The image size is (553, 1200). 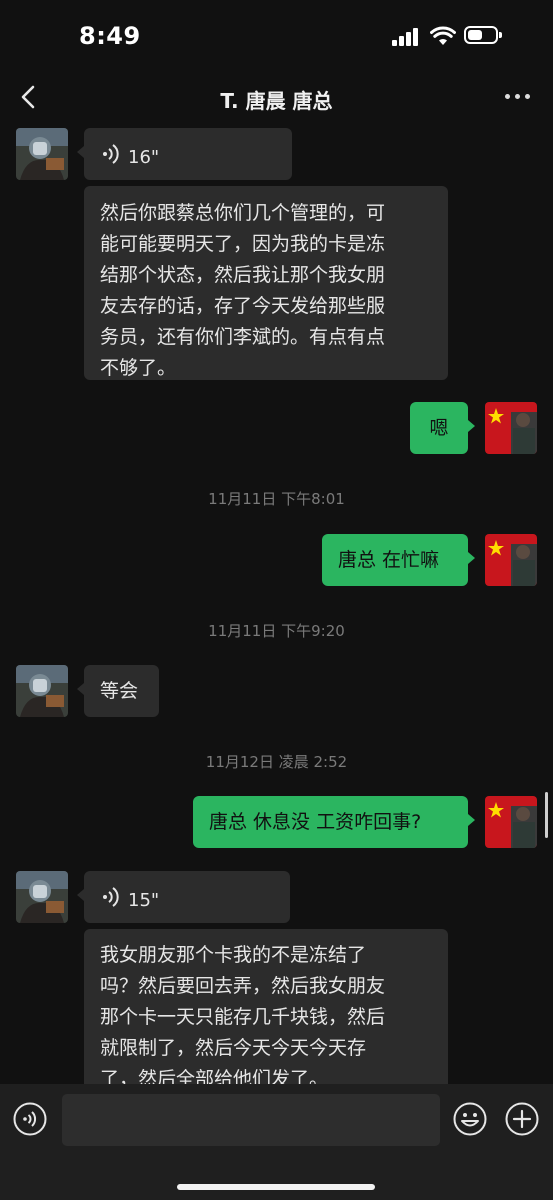 I want to click on message-input, so click(x=251, y=1120).